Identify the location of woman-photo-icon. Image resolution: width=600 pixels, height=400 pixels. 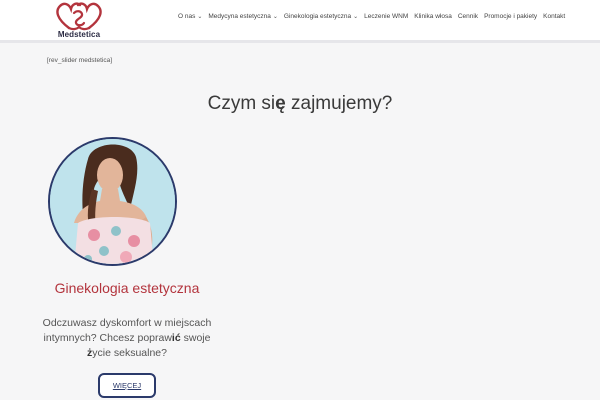
(112, 201).